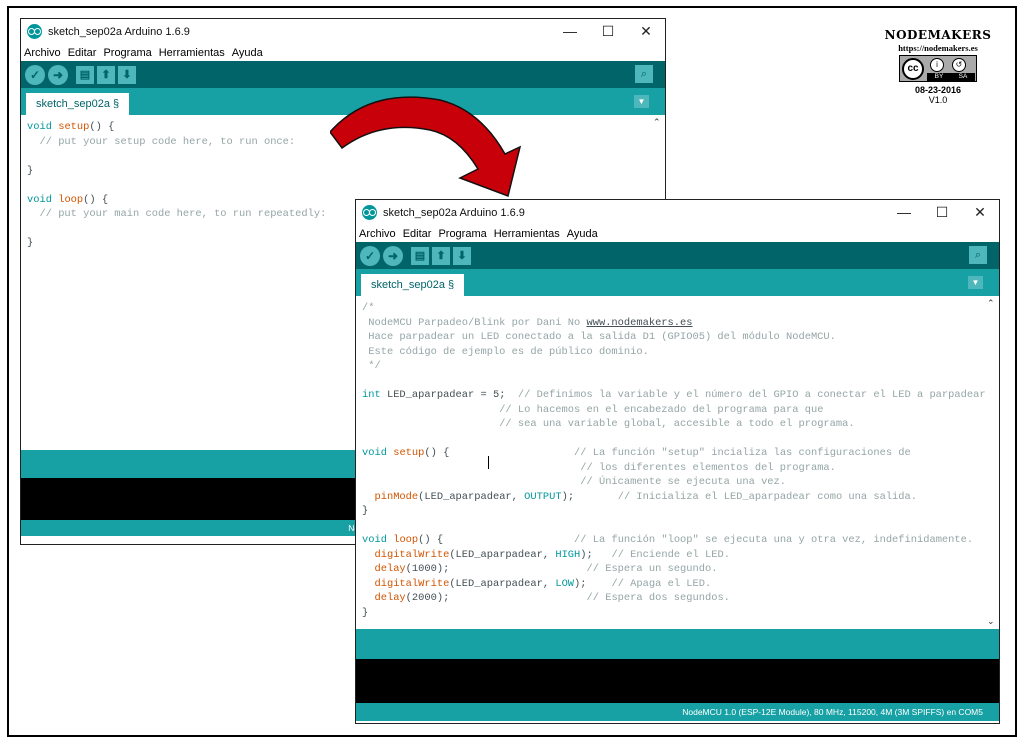  What do you see at coordinates (449, 395) in the screenshot?
I see `code-token: LED_aparpadear = 5;` at bounding box center [449, 395].